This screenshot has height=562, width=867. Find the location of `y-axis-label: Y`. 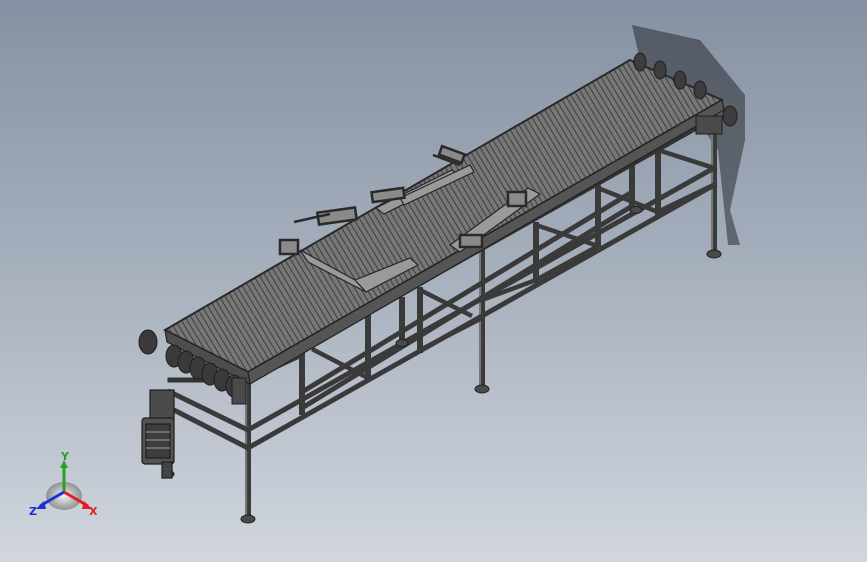

y-axis-label: Y is located at coordinates (65, 456).